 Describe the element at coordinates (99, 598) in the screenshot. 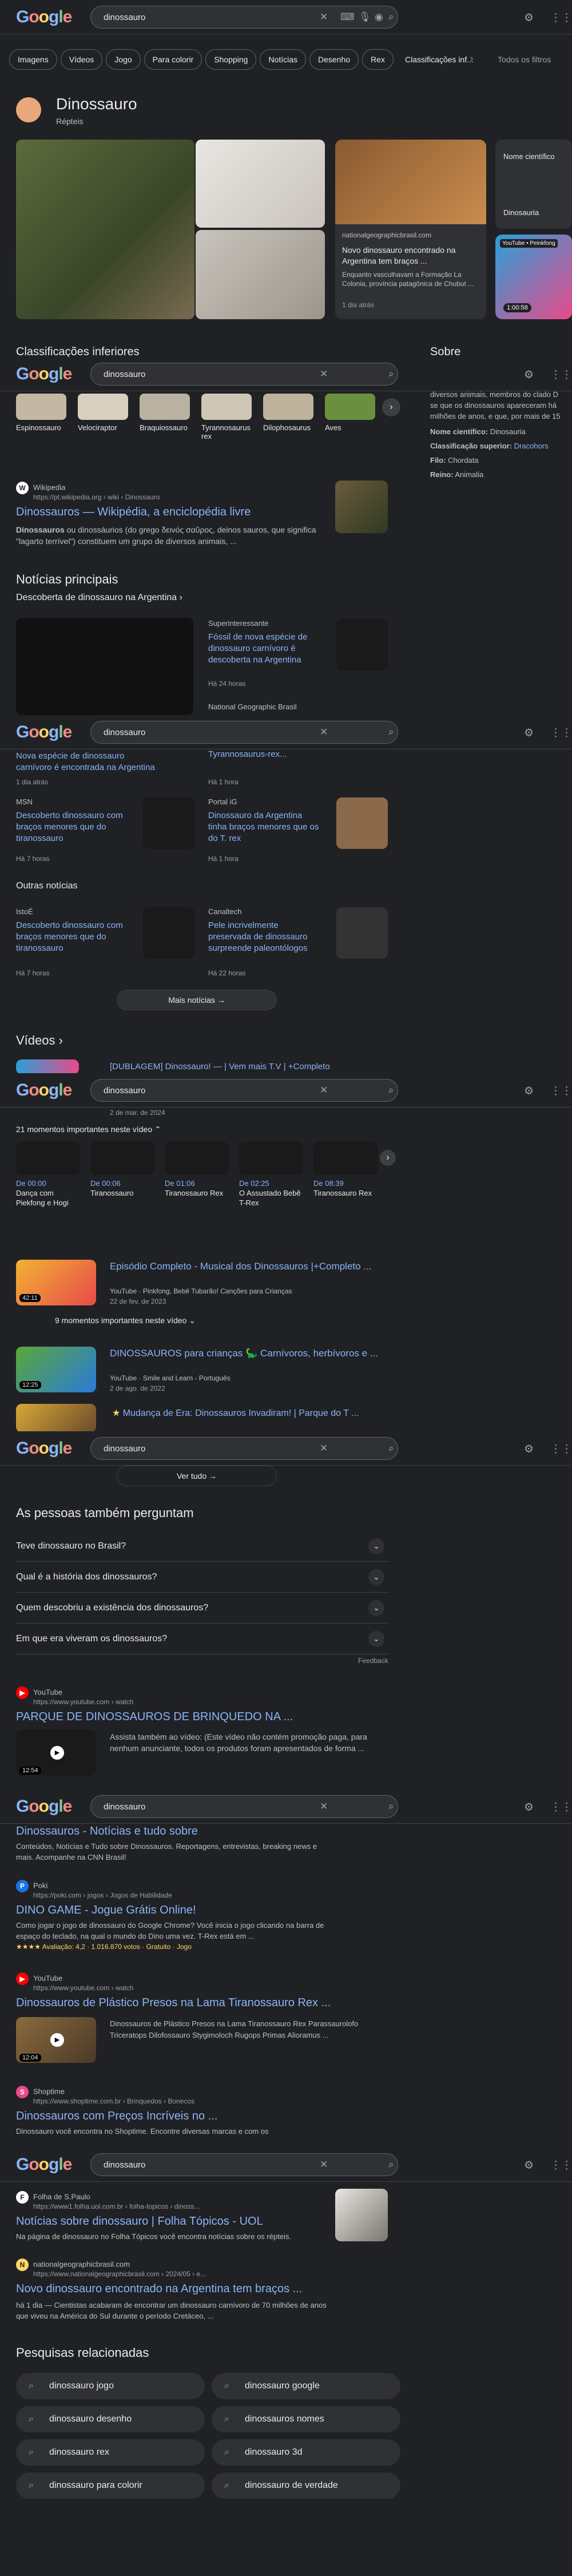

I see `news-subtitle: Descoberta de dinossauro na Argentina ›` at that location.